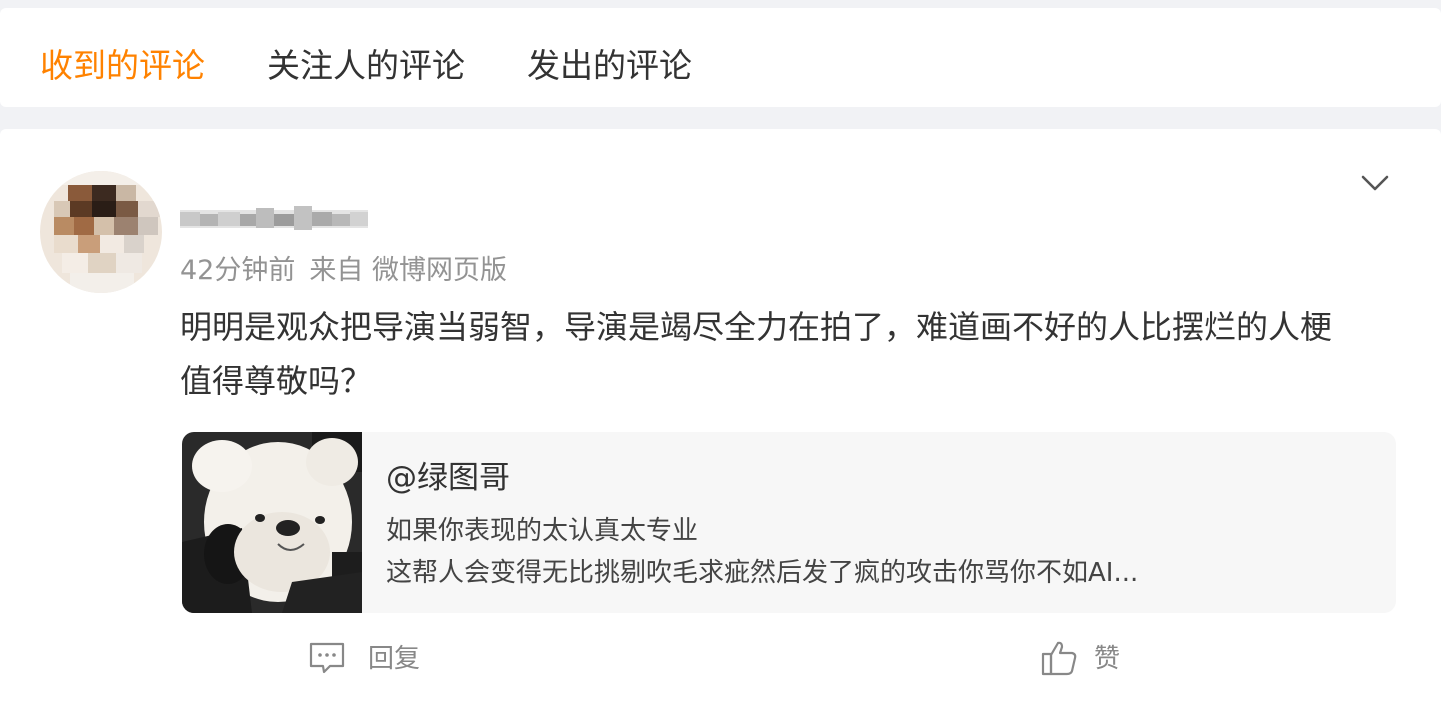 The image size is (1441, 702). What do you see at coordinates (274, 219) in the screenshot?
I see `username-blurred` at bounding box center [274, 219].